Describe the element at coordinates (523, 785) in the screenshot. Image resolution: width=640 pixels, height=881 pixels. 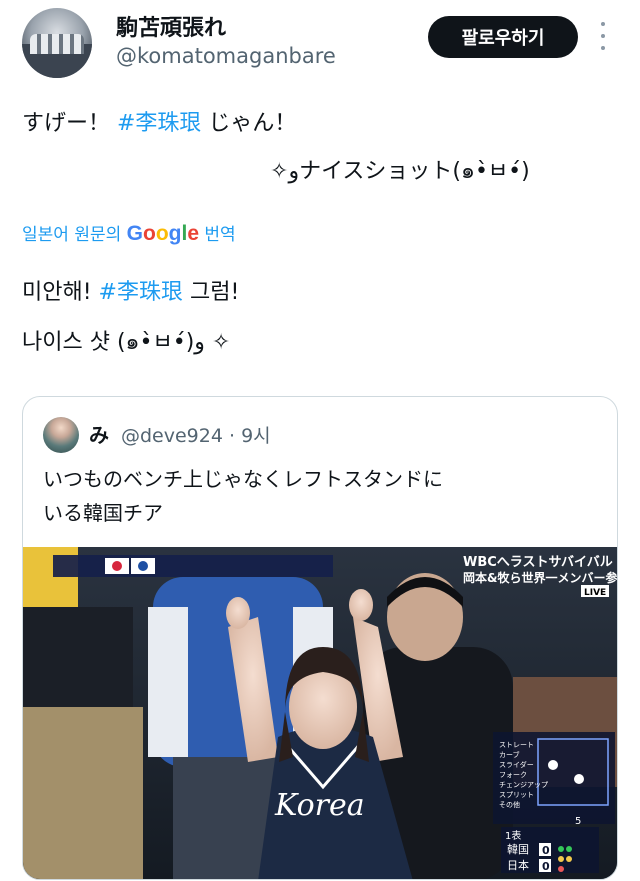
I see `svg-text: チェンジアップ` at that location.